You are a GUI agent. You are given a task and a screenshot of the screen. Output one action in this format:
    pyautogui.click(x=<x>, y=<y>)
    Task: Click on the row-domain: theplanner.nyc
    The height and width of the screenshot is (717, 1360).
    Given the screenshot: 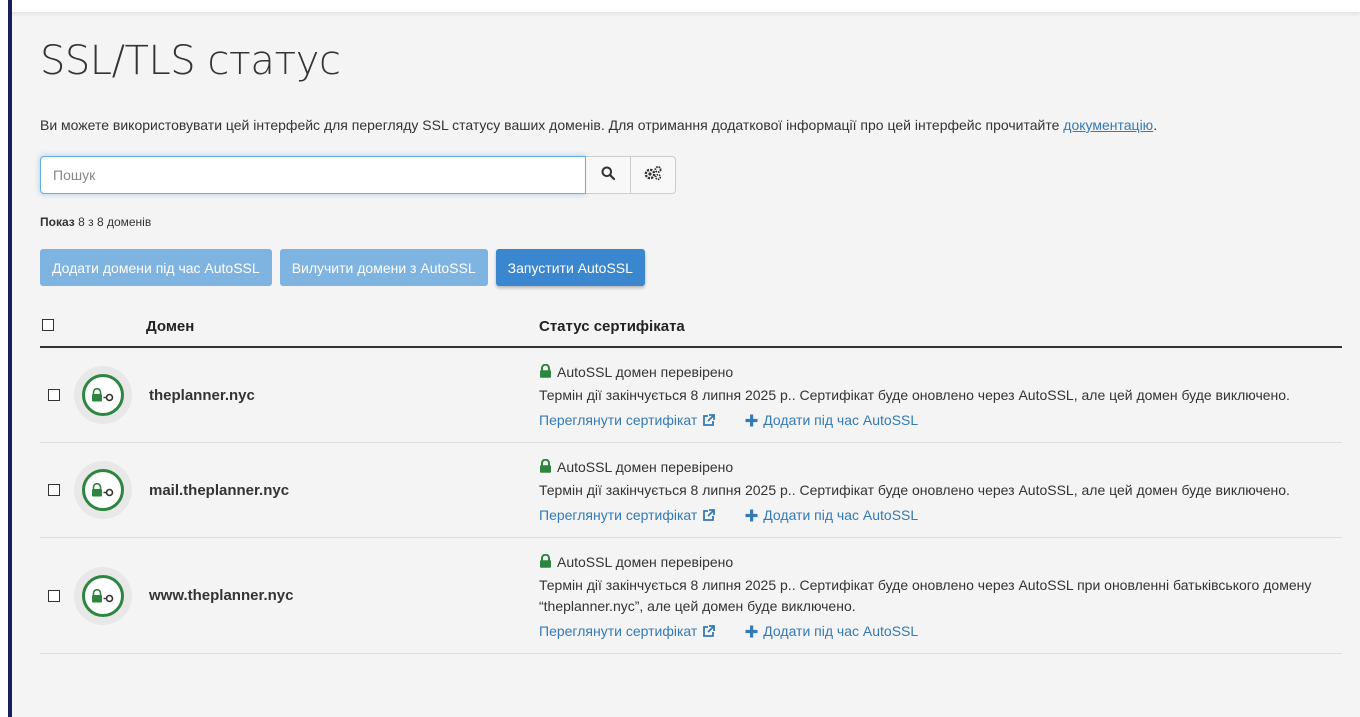 What is the action you would take?
    pyautogui.click(x=202, y=395)
    